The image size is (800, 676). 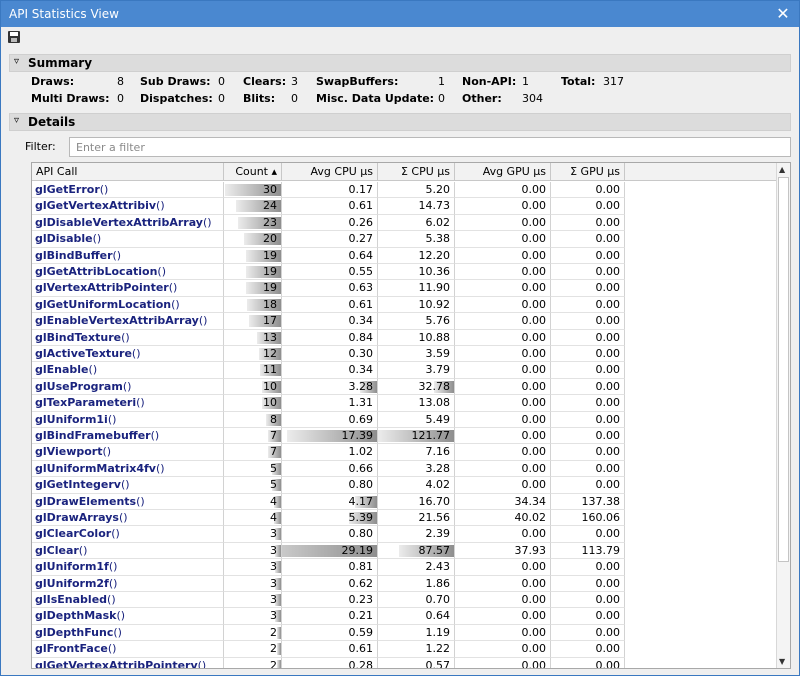 I want to click on column-header-avg-gpu: Avg GPU µs, so click(x=503, y=172).